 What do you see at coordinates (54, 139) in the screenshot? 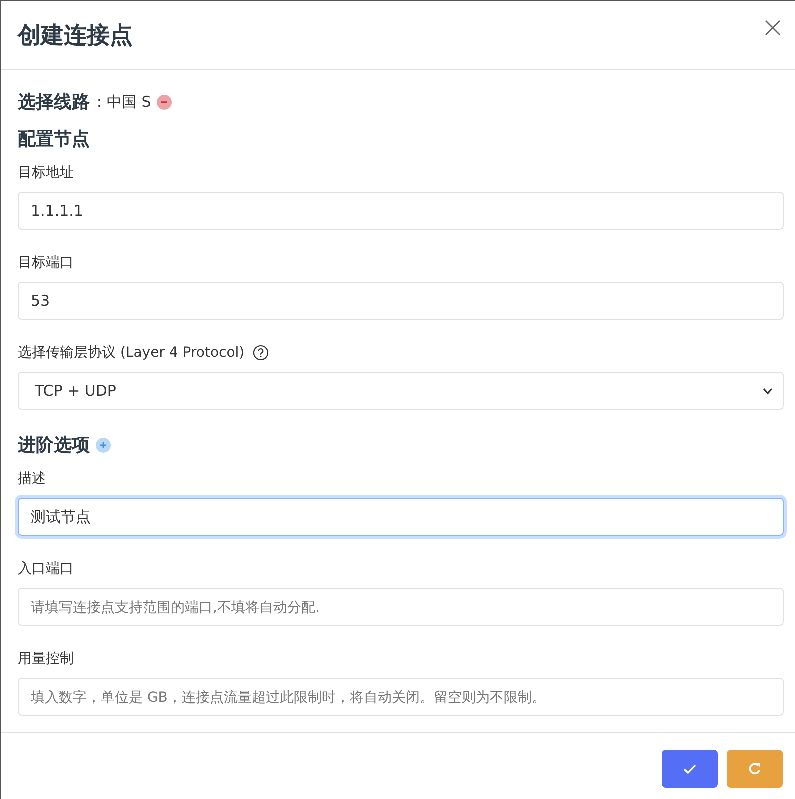
I see `section-heading: 配置节点` at bounding box center [54, 139].